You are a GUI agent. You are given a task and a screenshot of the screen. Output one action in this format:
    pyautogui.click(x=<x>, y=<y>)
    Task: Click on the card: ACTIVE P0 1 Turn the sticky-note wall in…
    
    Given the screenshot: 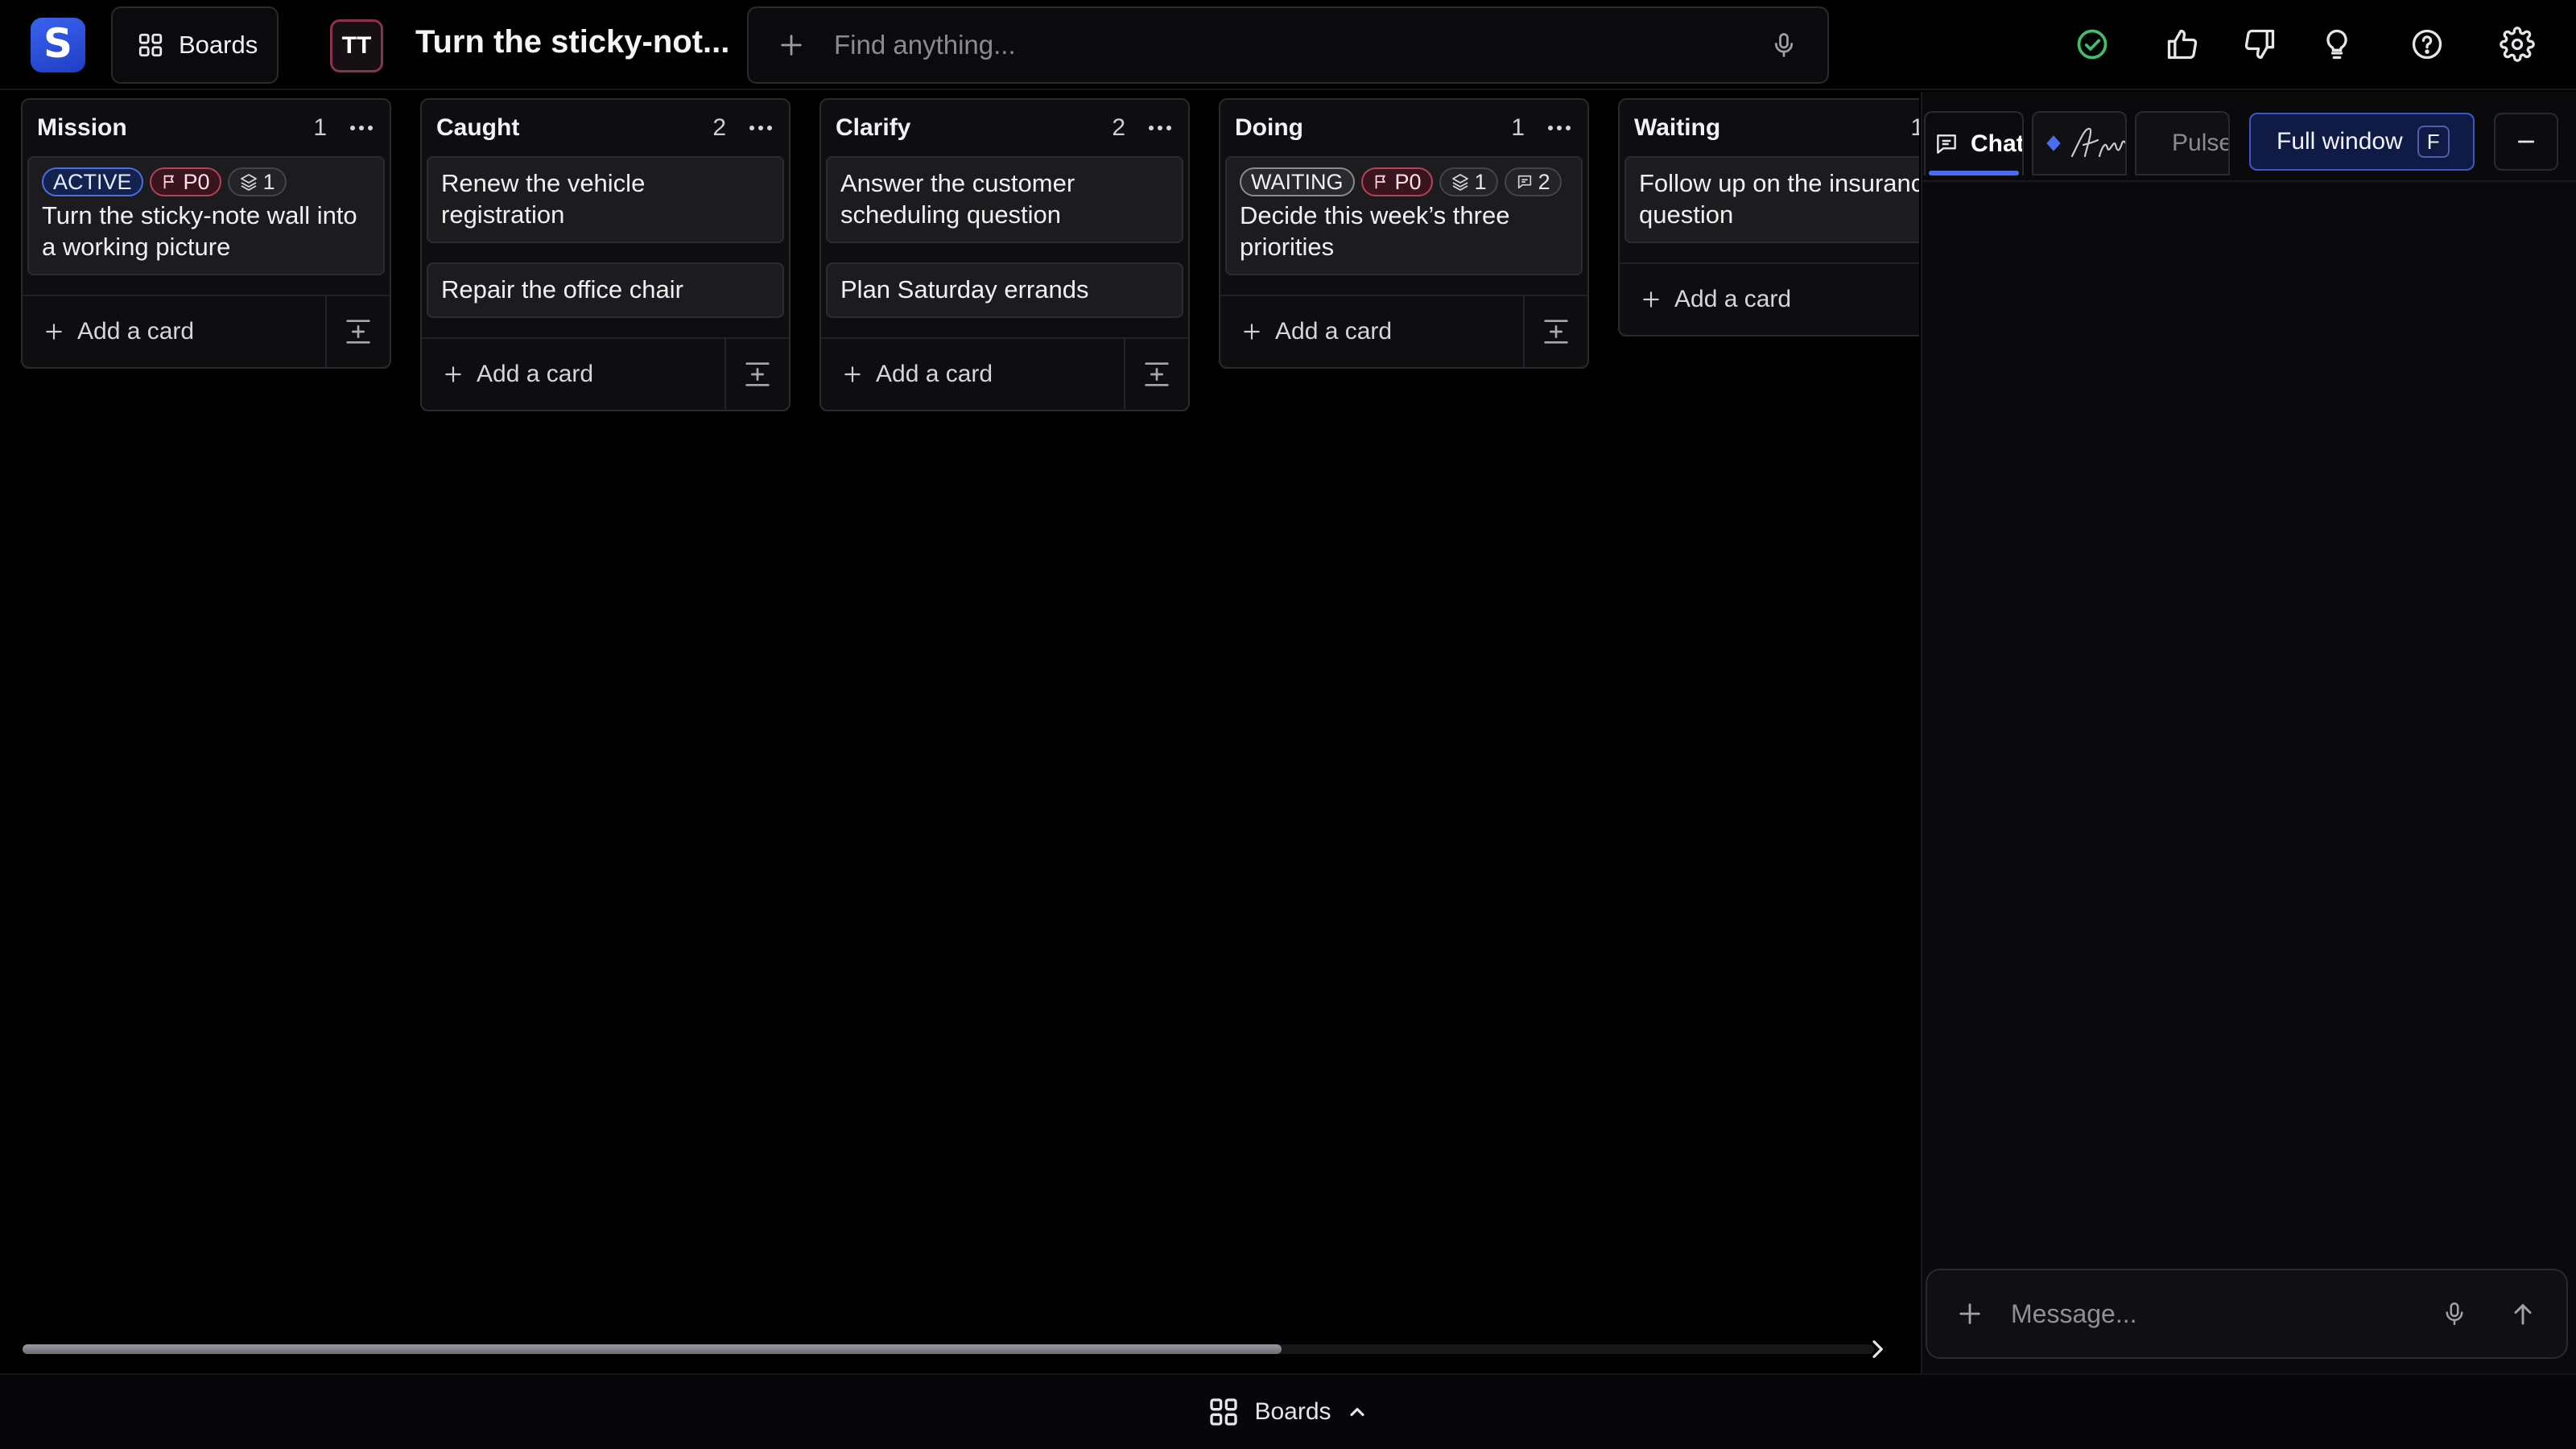 What is the action you would take?
    pyautogui.click(x=206, y=215)
    